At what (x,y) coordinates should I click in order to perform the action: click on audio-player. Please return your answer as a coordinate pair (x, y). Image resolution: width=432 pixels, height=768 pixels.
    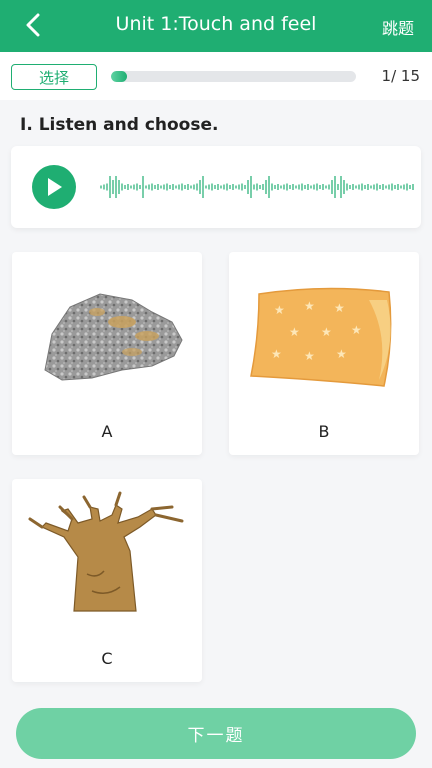
    Looking at the image, I should click on (216, 187).